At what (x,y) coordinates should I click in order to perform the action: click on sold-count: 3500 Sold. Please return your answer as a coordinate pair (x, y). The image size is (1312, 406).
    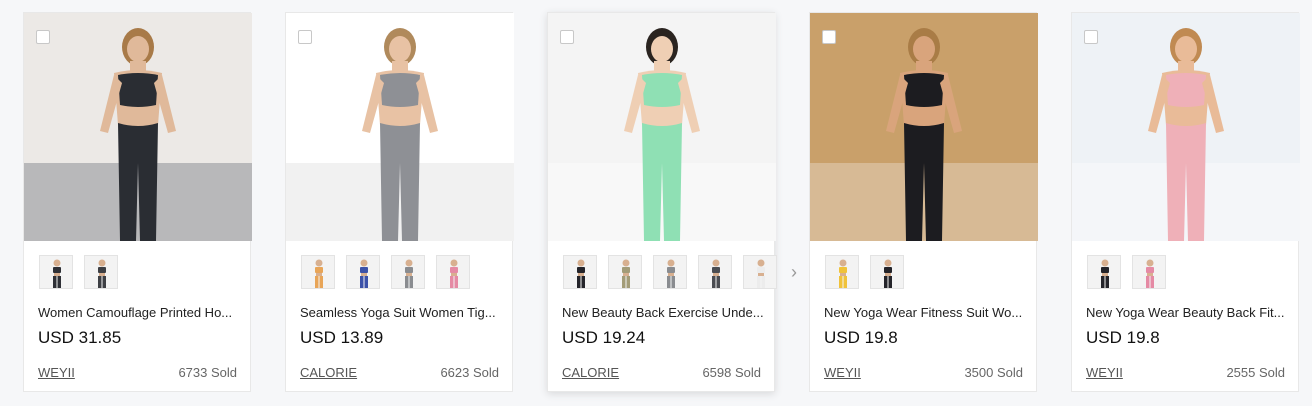
    Looking at the image, I should click on (993, 372).